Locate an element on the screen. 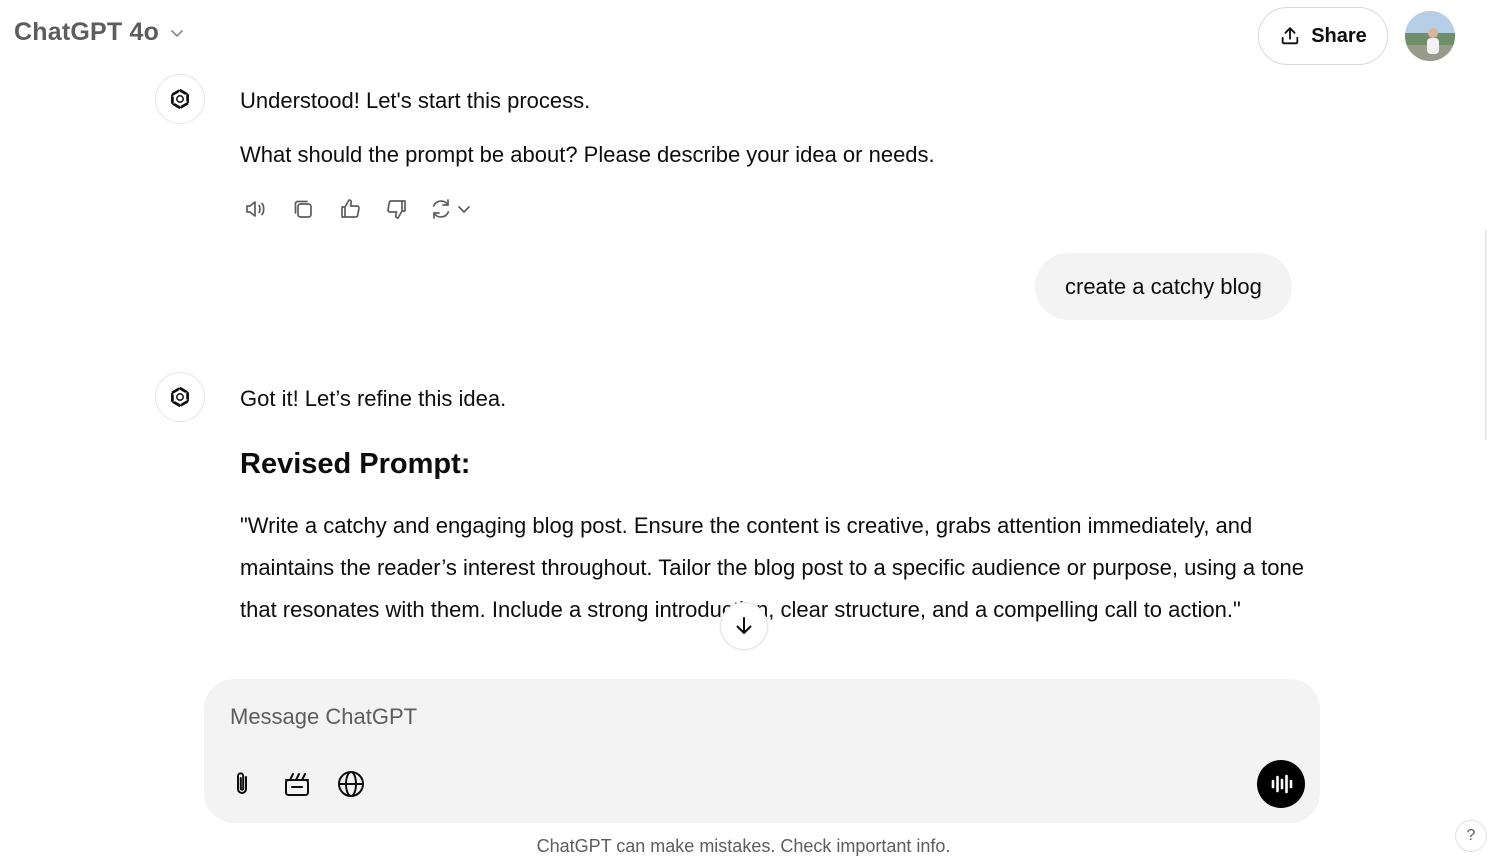 Image resolution: width=1487 pixels, height=864 pixels. canvas-icon is located at coordinates (297, 784).